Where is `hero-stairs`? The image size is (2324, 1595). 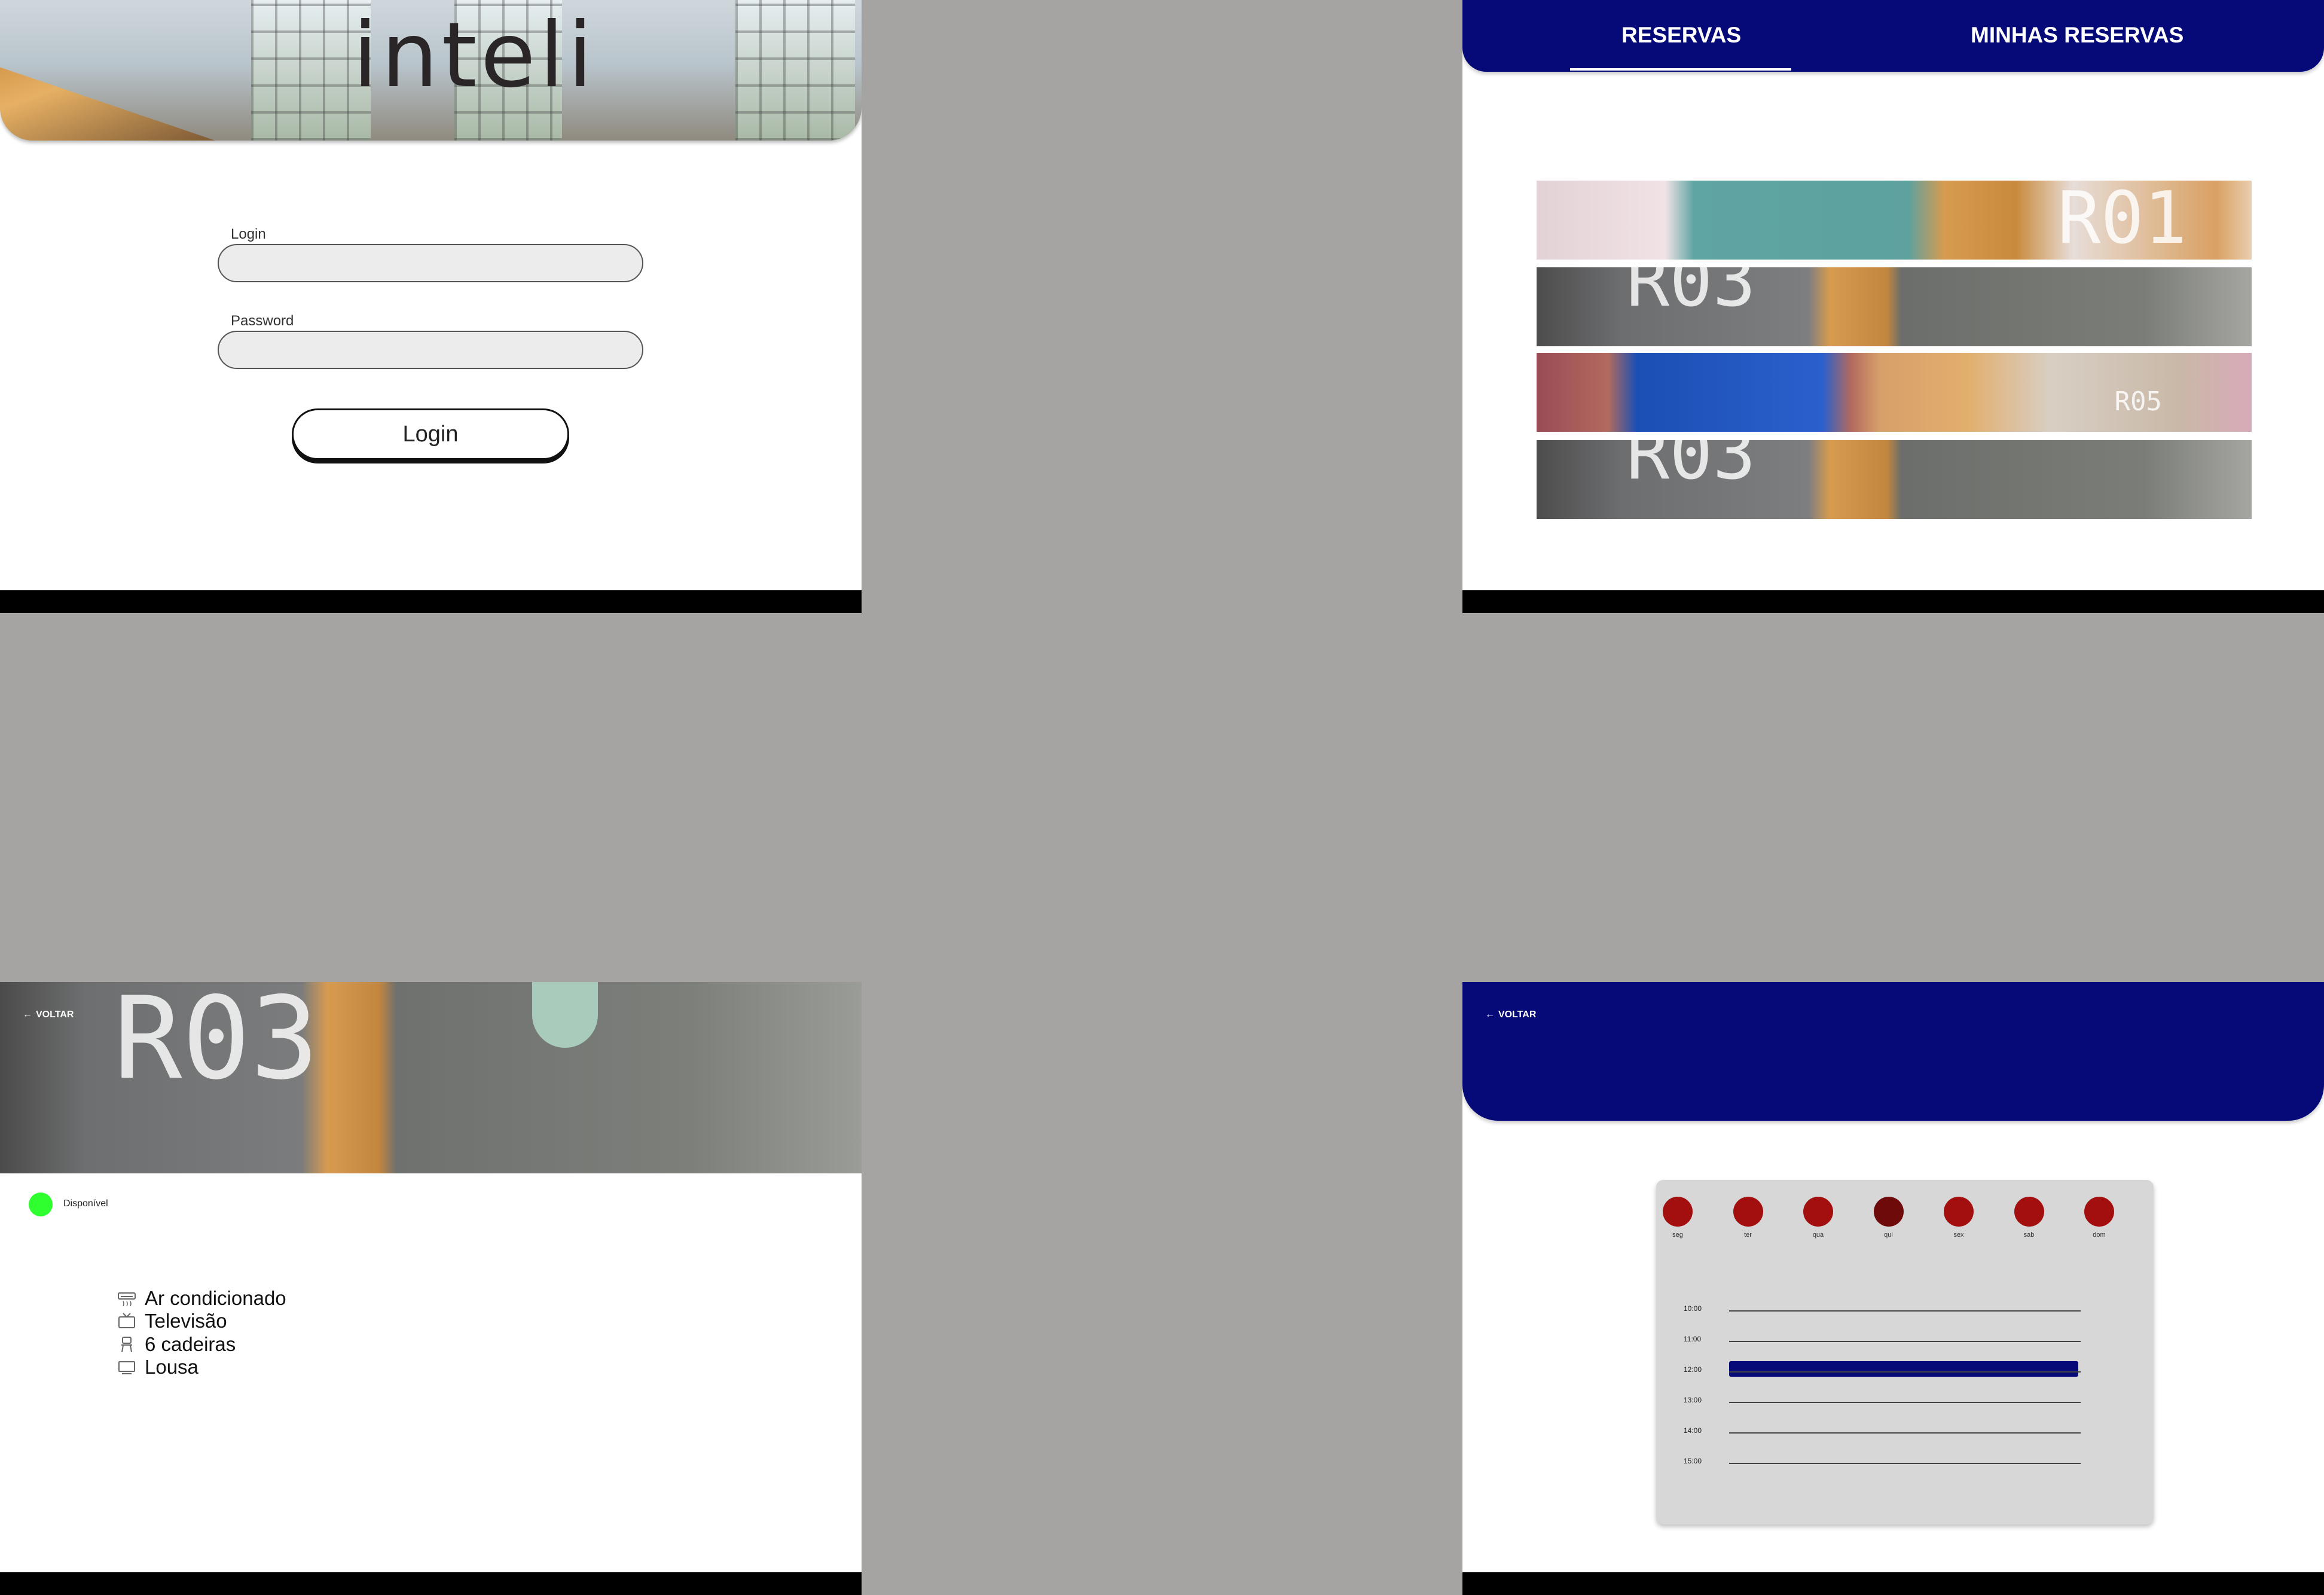
hero-stairs is located at coordinates (107, 104).